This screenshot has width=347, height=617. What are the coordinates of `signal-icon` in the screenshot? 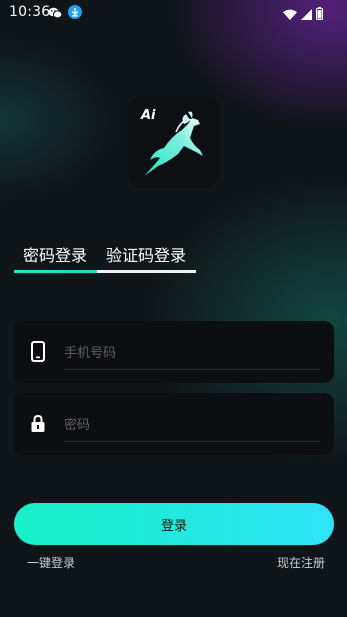 It's located at (306, 14).